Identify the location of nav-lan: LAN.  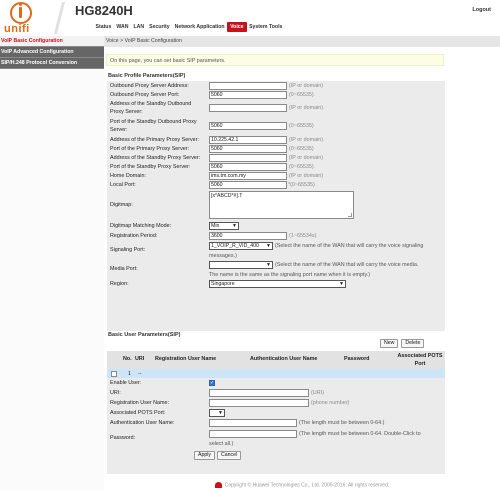
(139, 27).